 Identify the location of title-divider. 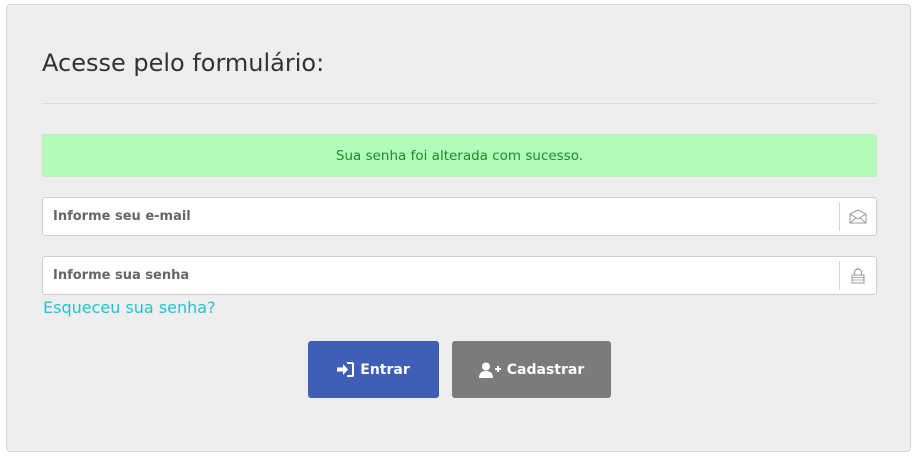
(459, 103).